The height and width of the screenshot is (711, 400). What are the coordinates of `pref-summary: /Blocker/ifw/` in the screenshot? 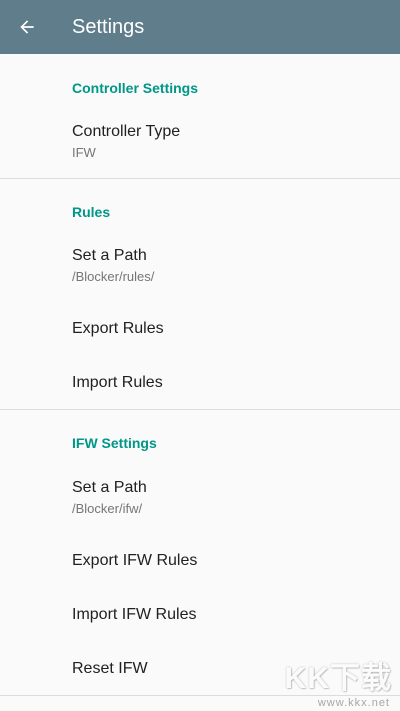 It's located at (107, 508).